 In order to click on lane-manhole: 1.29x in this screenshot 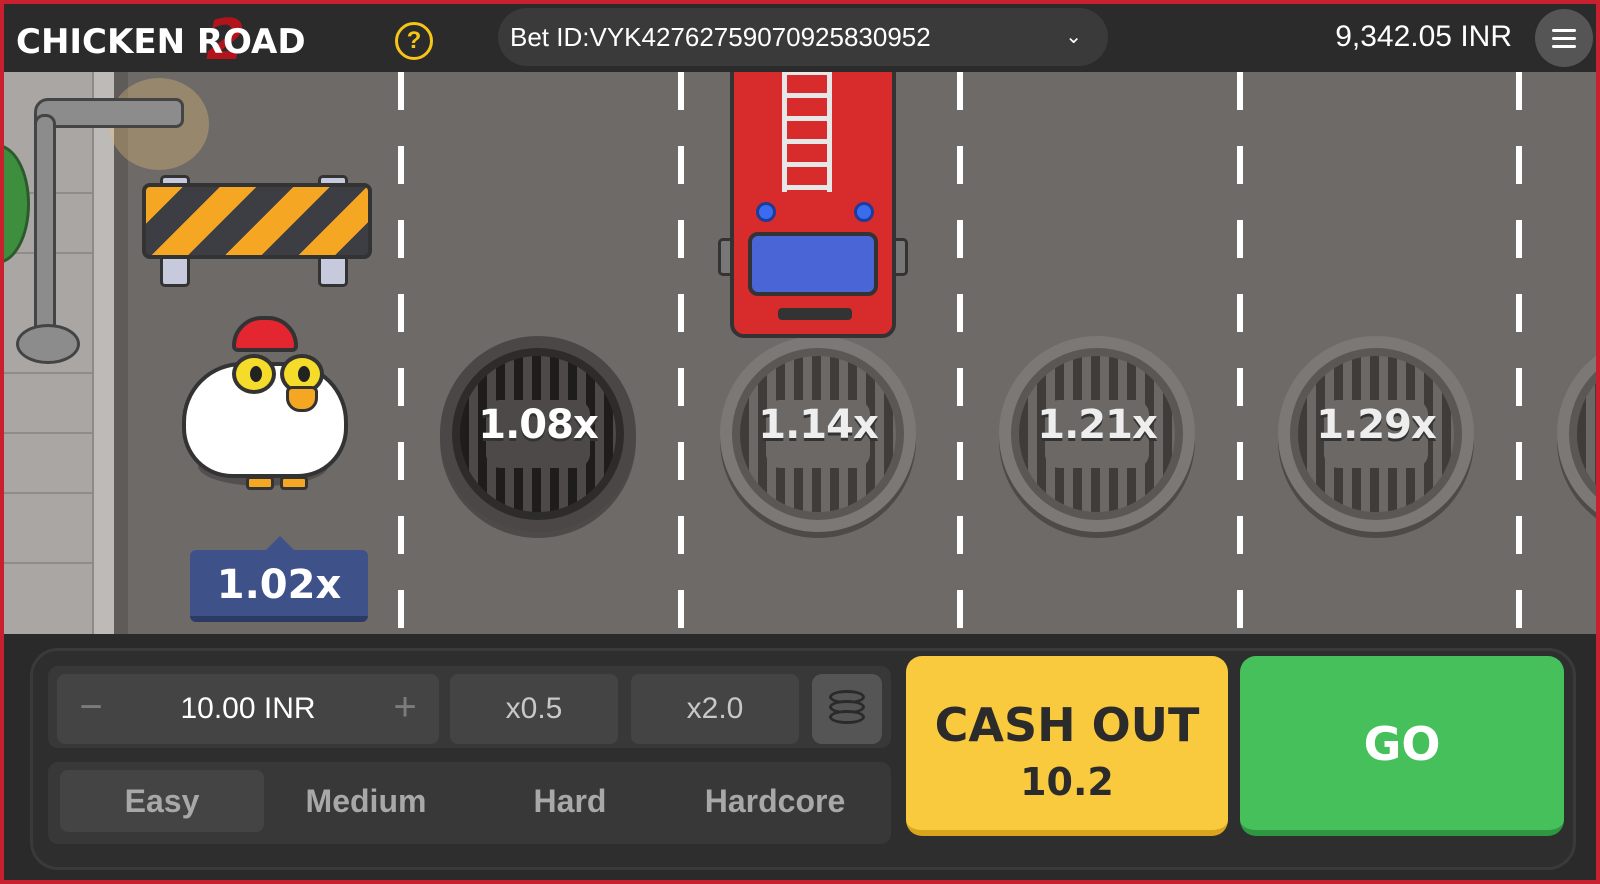, I will do `click(1376, 434)`.